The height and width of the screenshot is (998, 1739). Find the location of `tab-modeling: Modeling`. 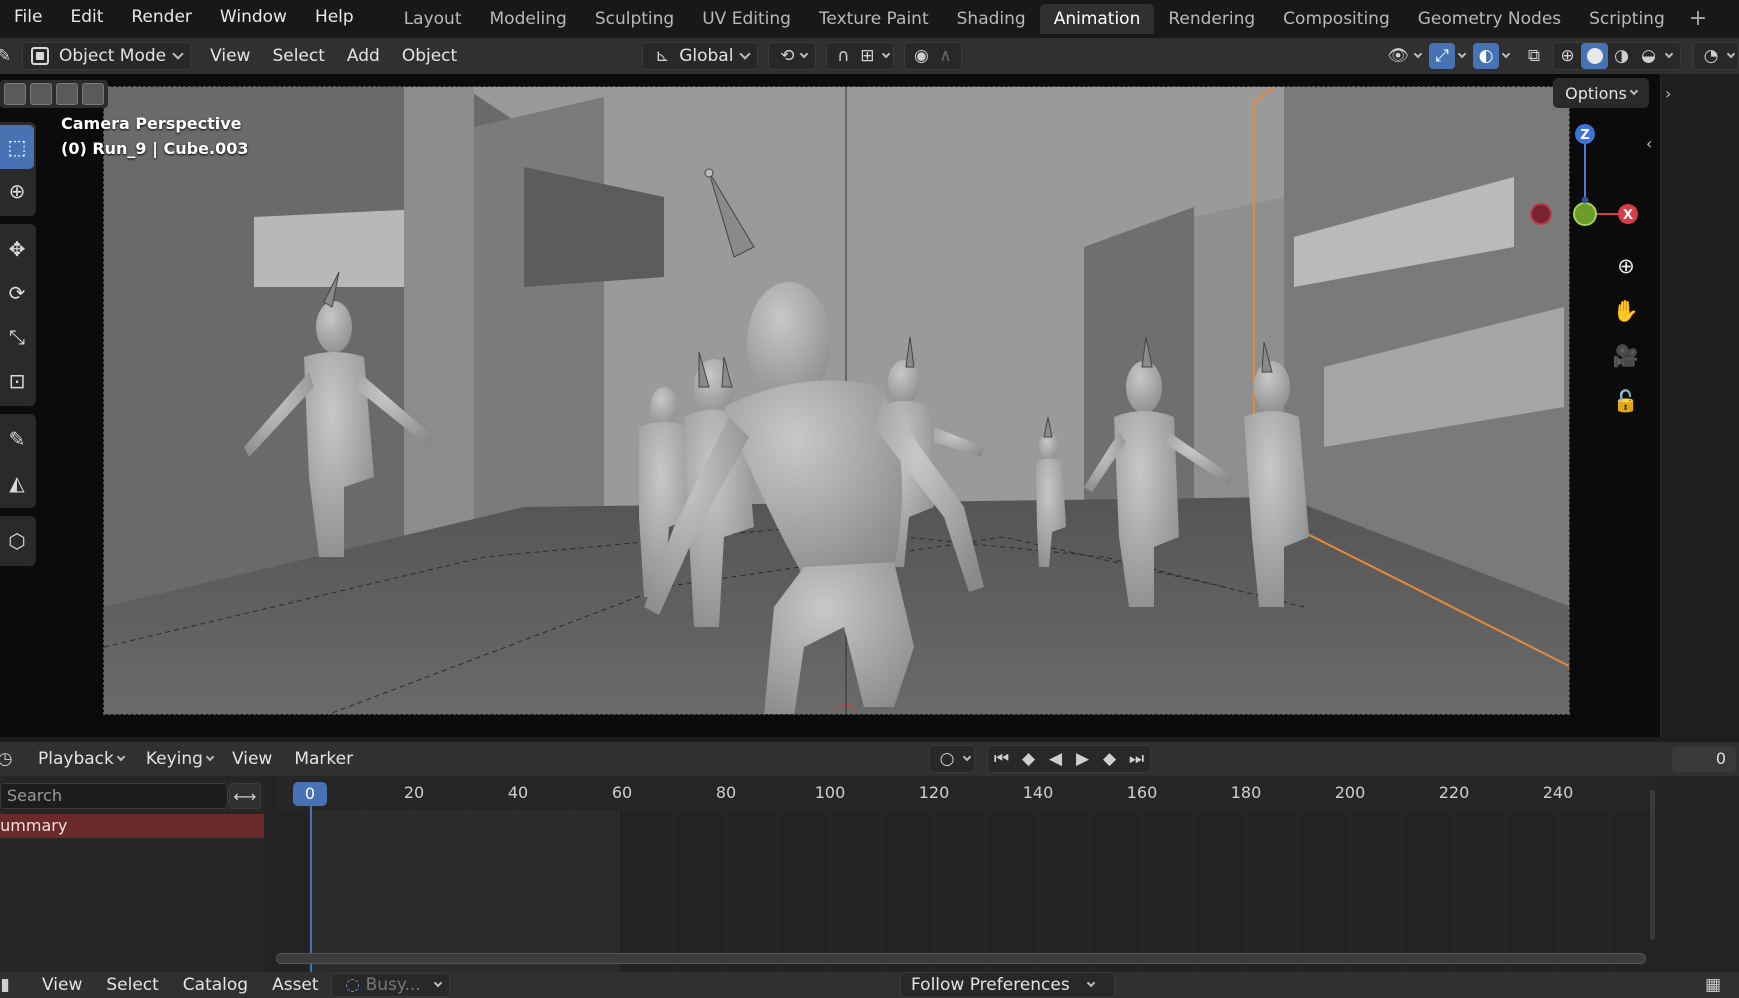

tab-modeling: Modeling is located at coordinates (528, 19).